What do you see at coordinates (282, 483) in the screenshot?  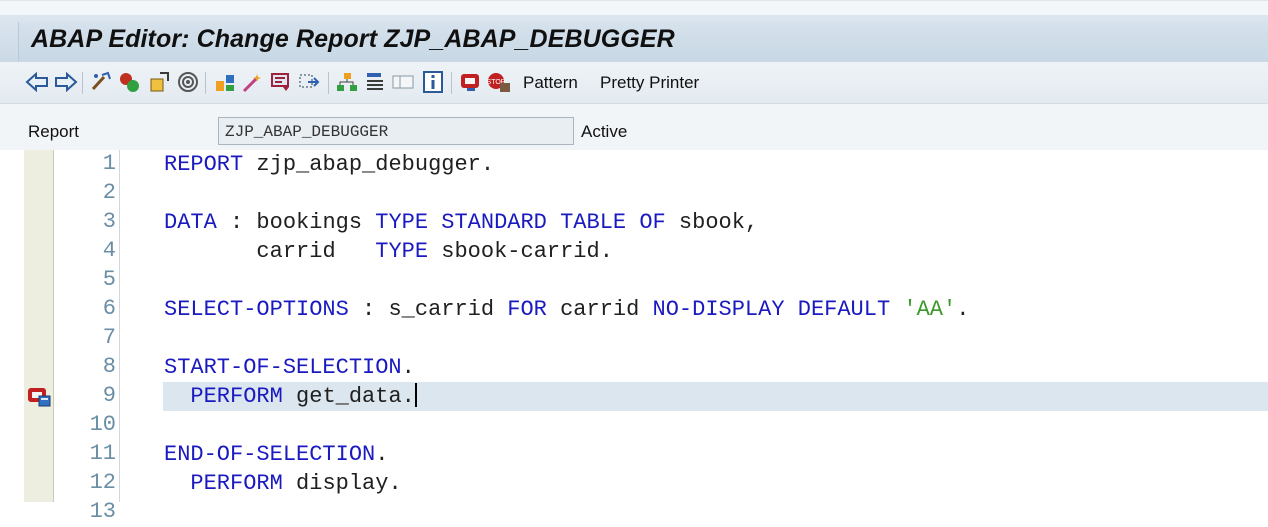 I see `code-text: PERFORM display.` at bounding box center [282, 483].